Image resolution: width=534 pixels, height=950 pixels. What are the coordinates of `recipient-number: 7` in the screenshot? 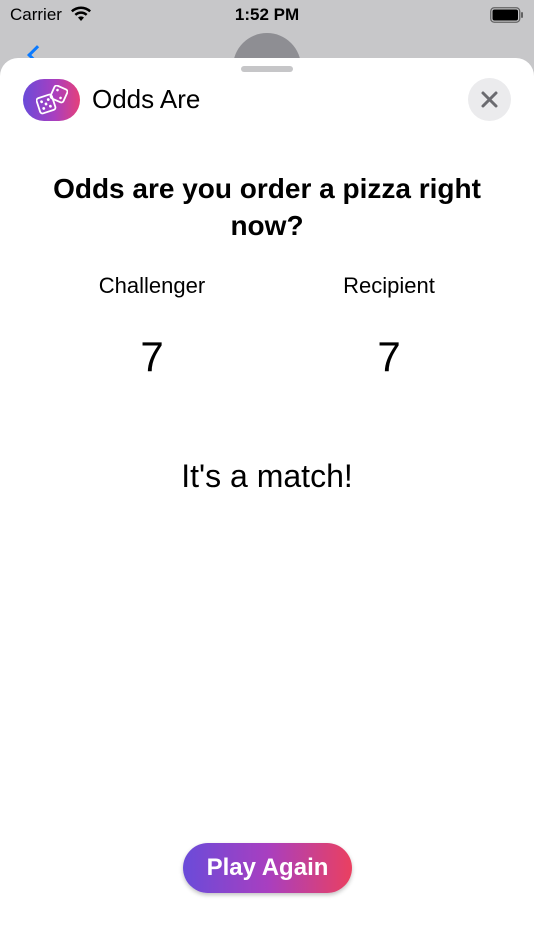 It's located at (389, 356).